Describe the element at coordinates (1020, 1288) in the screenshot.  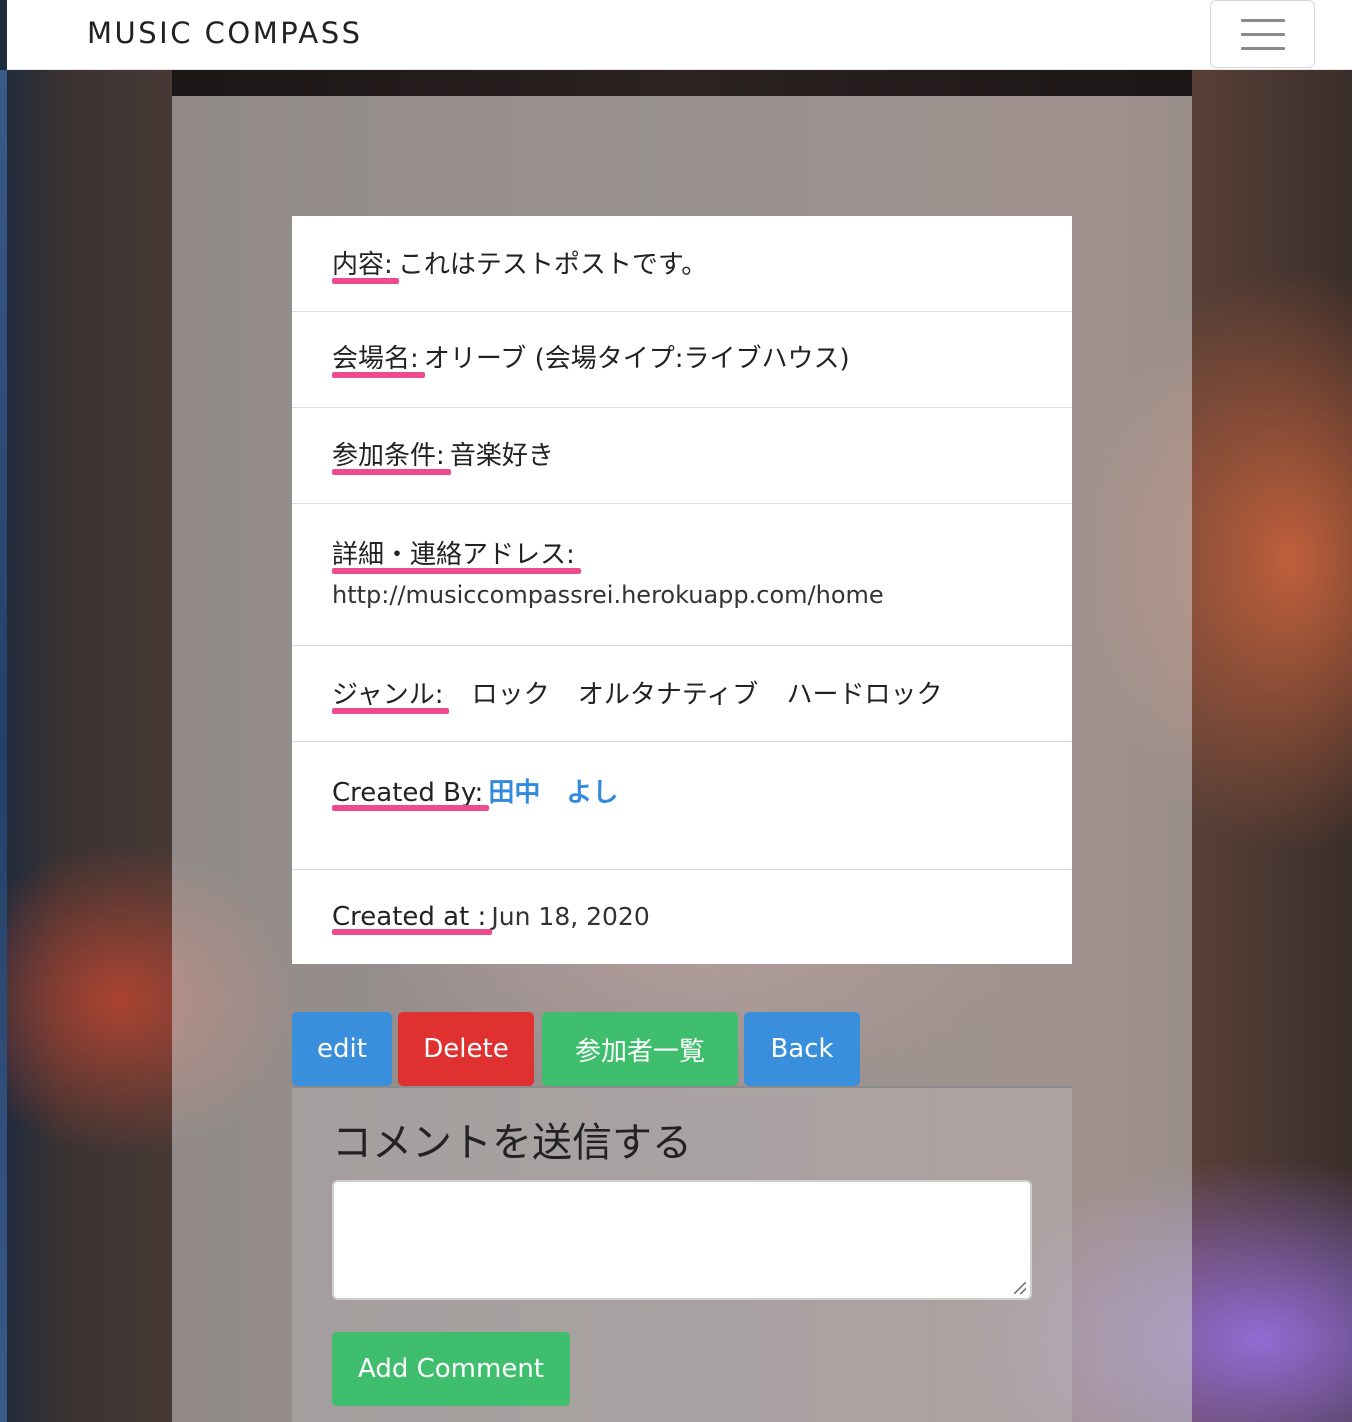
I see `resize-grip-icon` at that location.